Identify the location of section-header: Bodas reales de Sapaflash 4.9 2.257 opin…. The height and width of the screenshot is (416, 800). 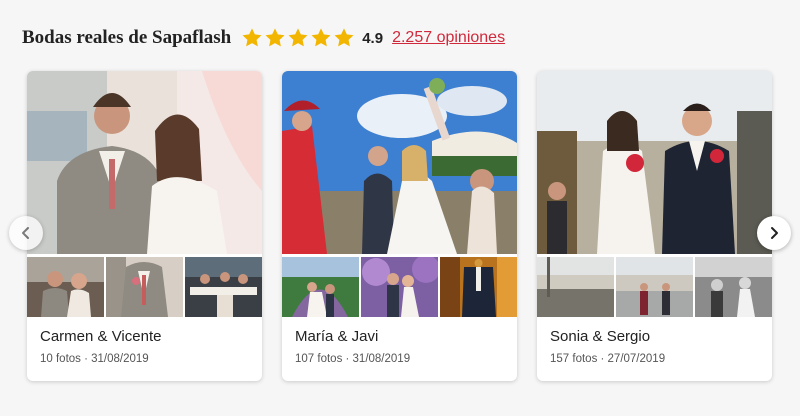
(263, 38).